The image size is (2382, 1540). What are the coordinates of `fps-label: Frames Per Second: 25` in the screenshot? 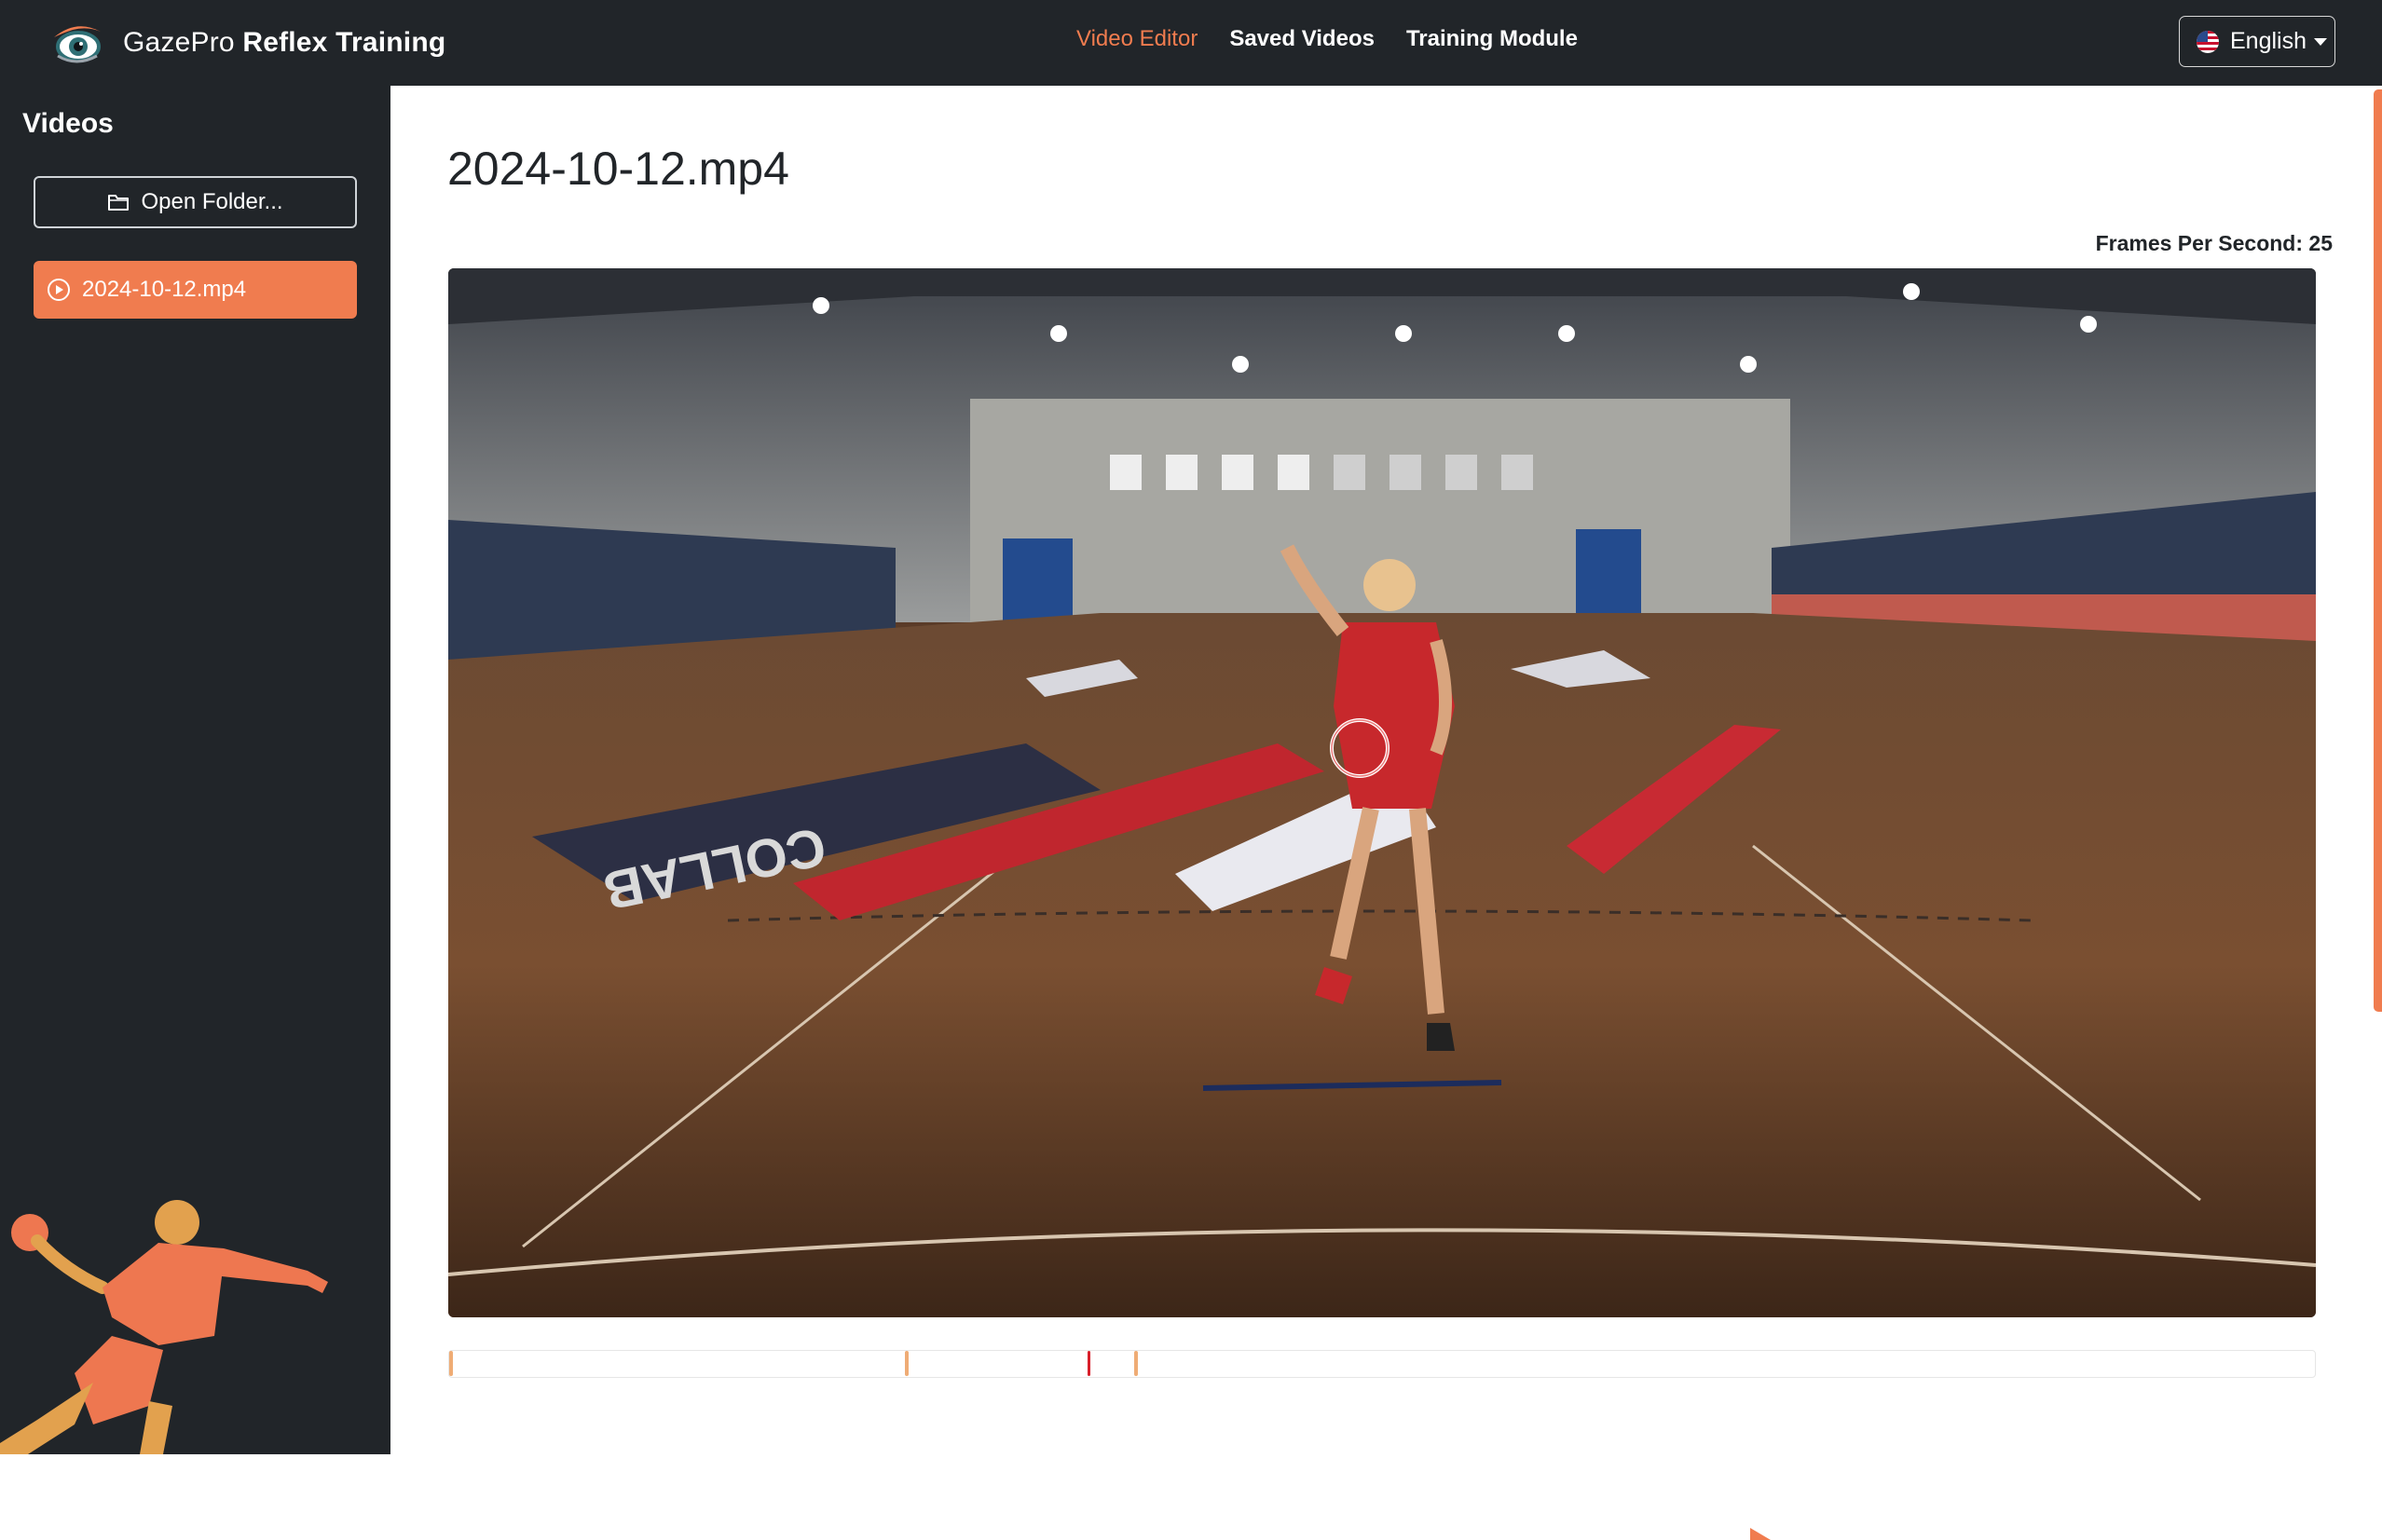 It's located at (2214, 243).